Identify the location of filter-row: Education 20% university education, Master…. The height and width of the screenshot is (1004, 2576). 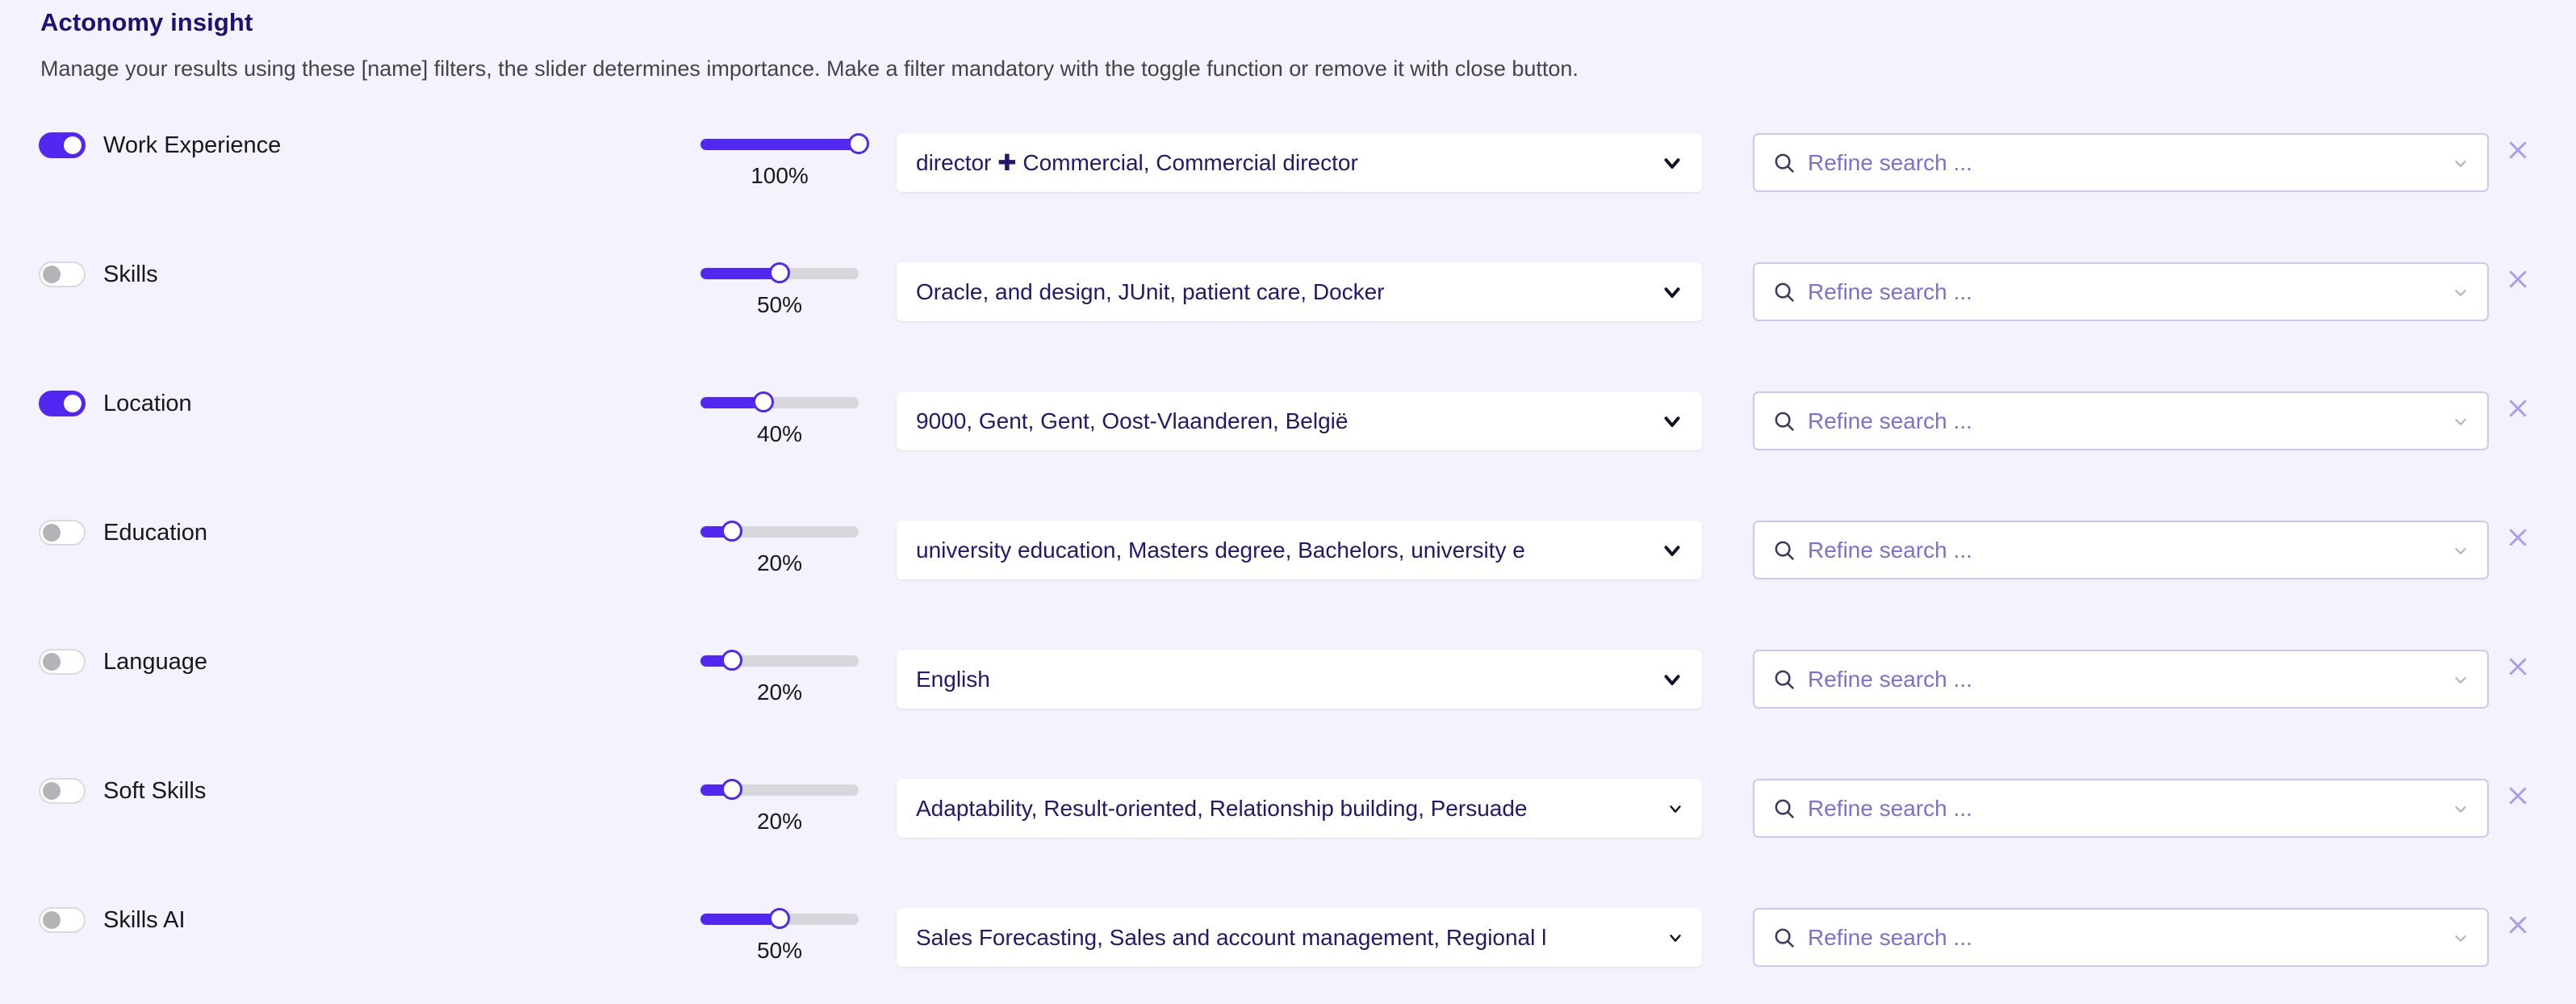
(1288, 573).